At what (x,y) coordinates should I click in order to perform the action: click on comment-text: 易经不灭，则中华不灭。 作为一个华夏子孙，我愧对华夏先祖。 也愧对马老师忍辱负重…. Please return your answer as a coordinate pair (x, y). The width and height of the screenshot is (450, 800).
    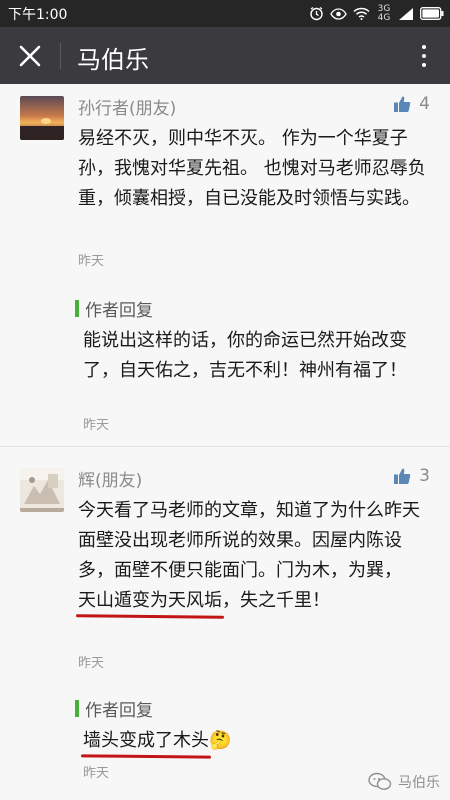
    Looking at the image, I should click on (252, 168).